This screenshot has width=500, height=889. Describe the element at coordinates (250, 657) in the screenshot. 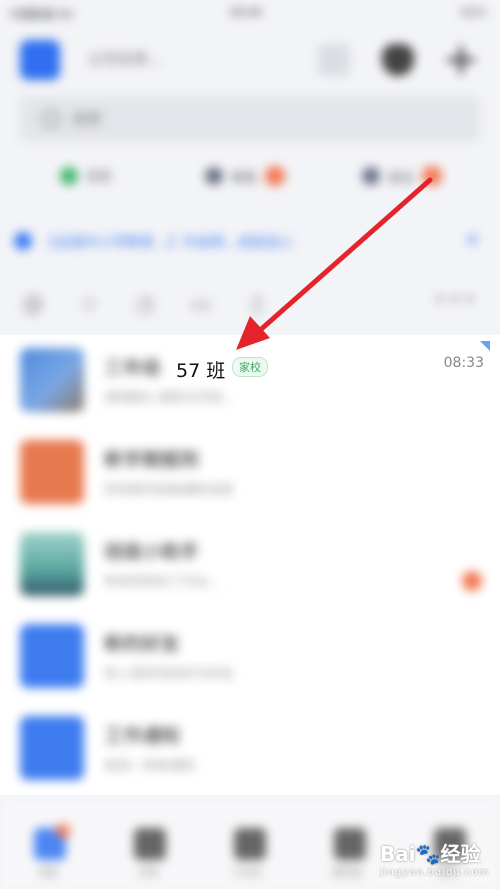

I see `list-item: 新的好友 有人请求添加你为好友` at that location.